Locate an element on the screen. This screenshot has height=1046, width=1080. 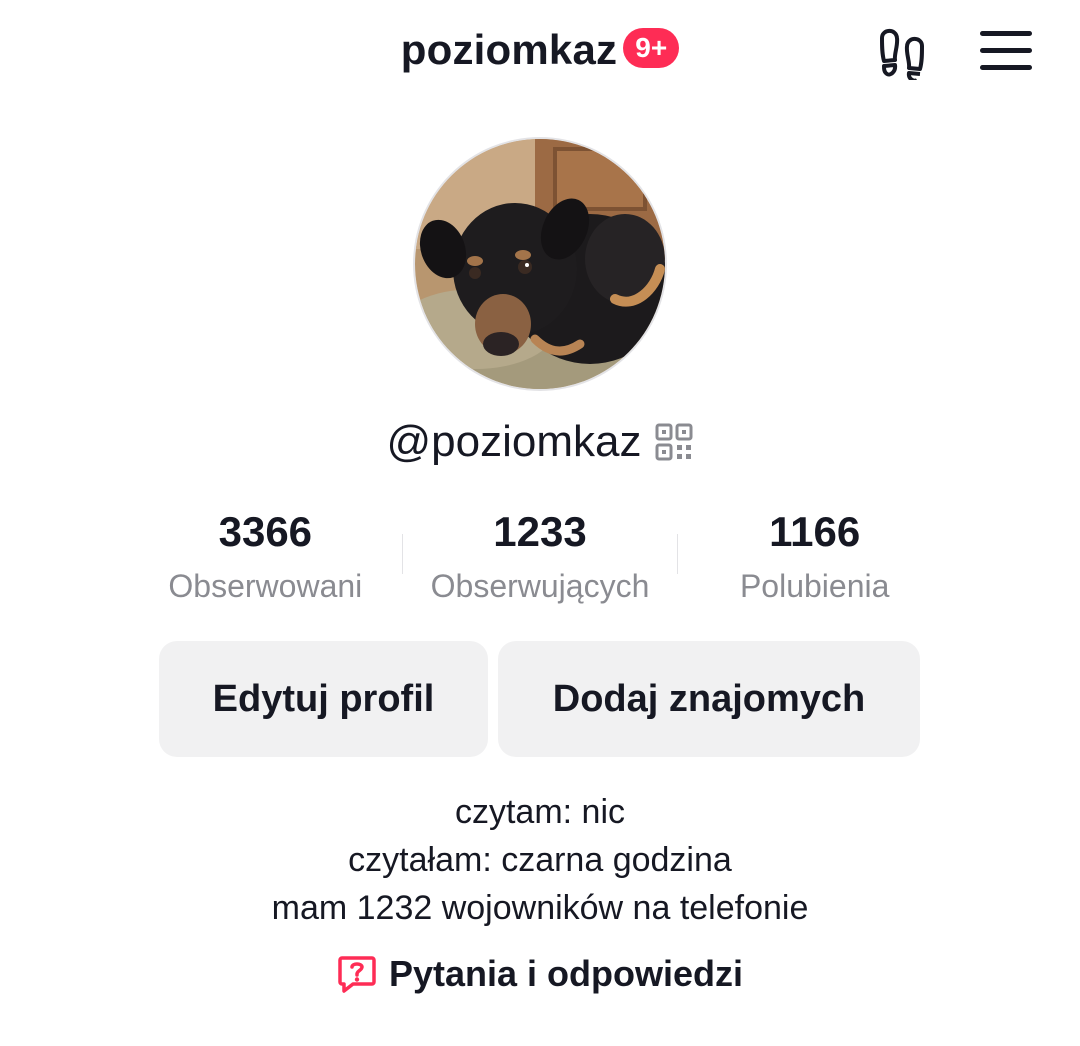
qr-code-icon is located at coordinates (674, 442).